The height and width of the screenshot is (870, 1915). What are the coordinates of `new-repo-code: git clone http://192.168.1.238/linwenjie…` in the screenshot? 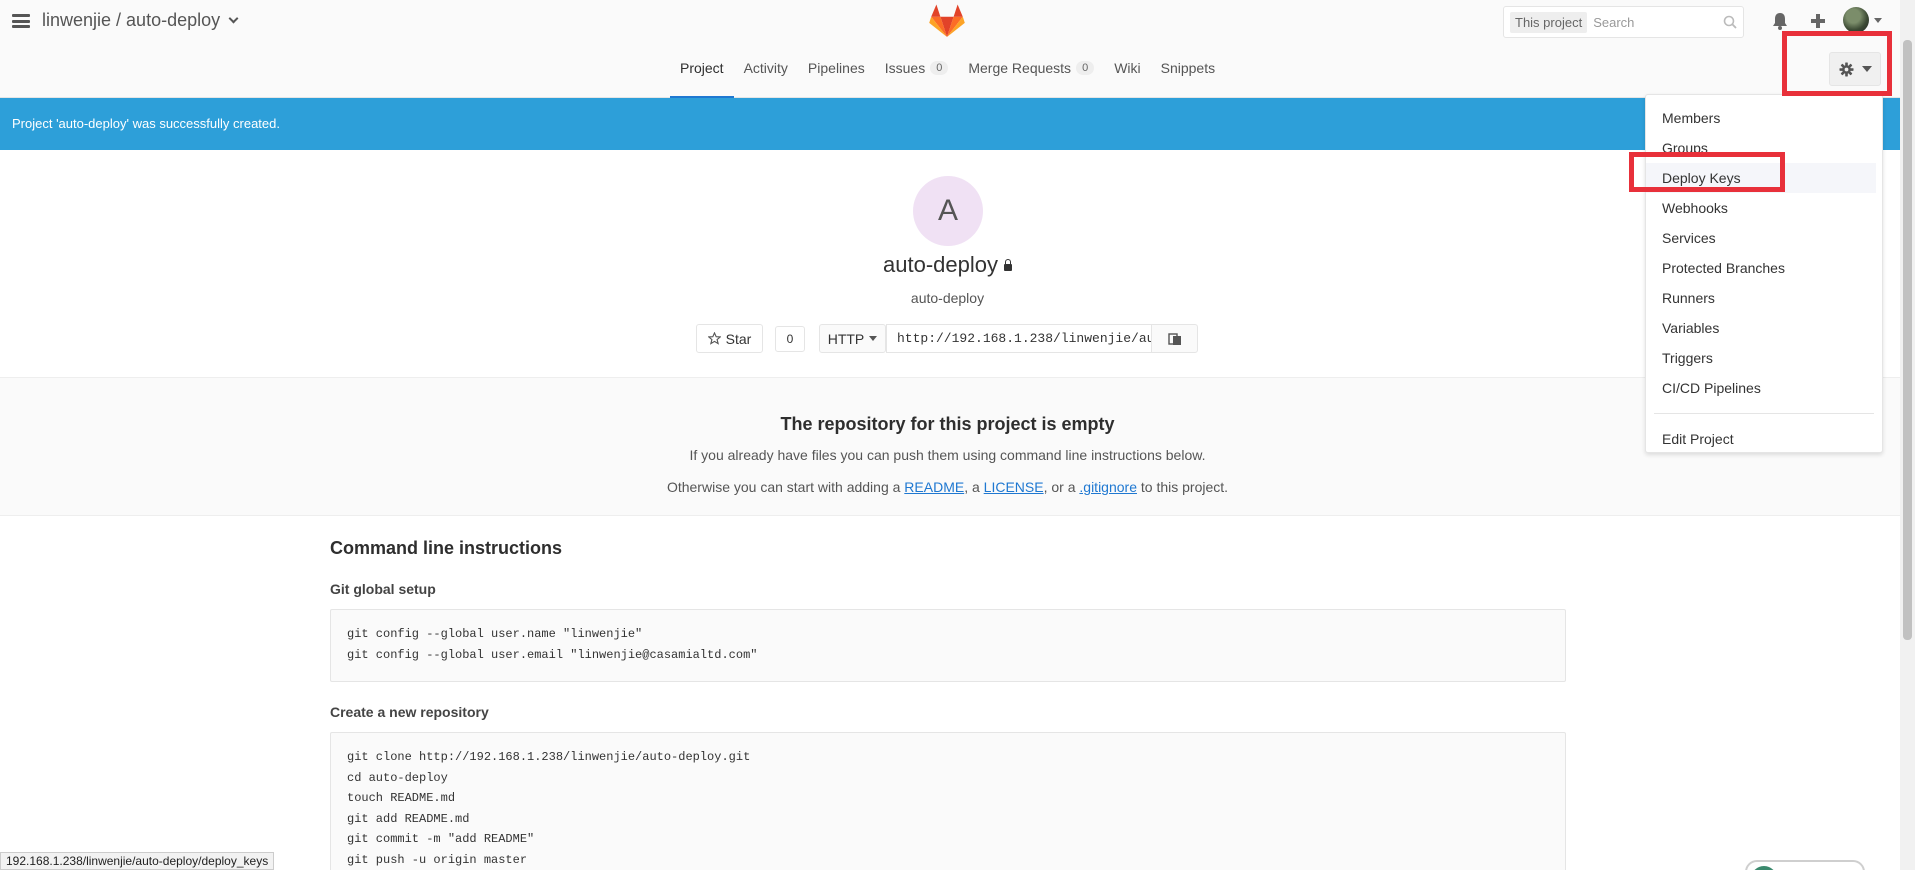 It's located at (948, 801).